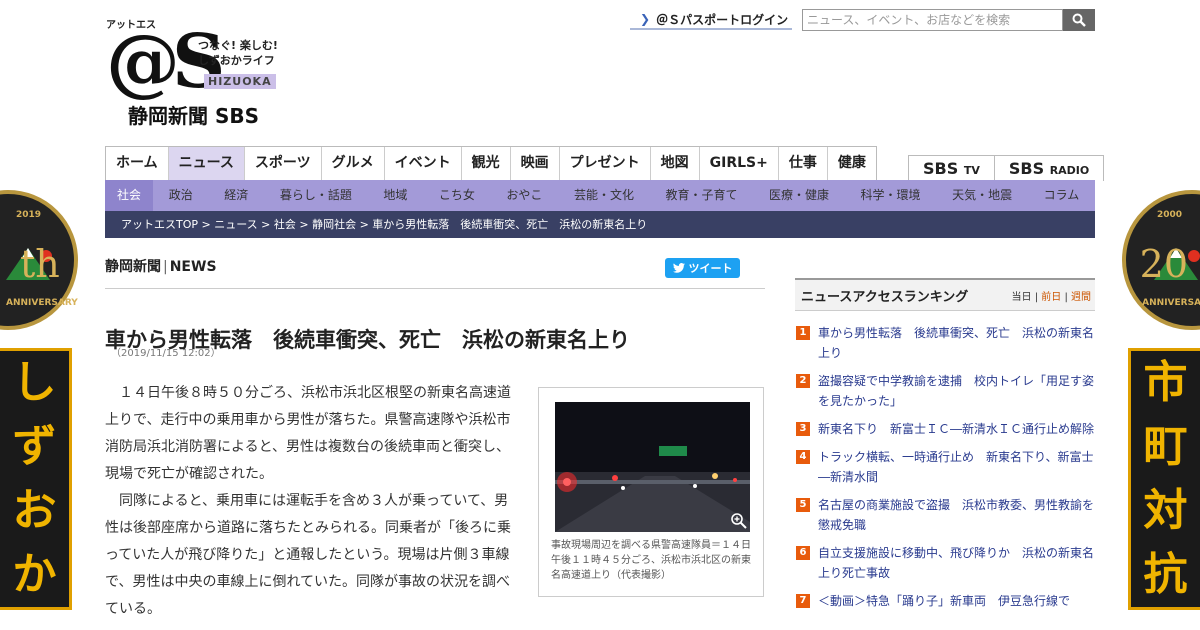  I want to click on subnav-economy: 経済, so click(237, 195).